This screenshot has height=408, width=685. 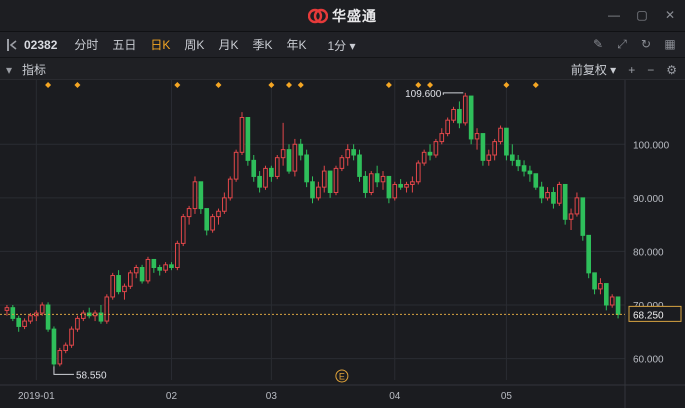 I want to click on y-tick-label: 90.000, so click(x=648, y=199).